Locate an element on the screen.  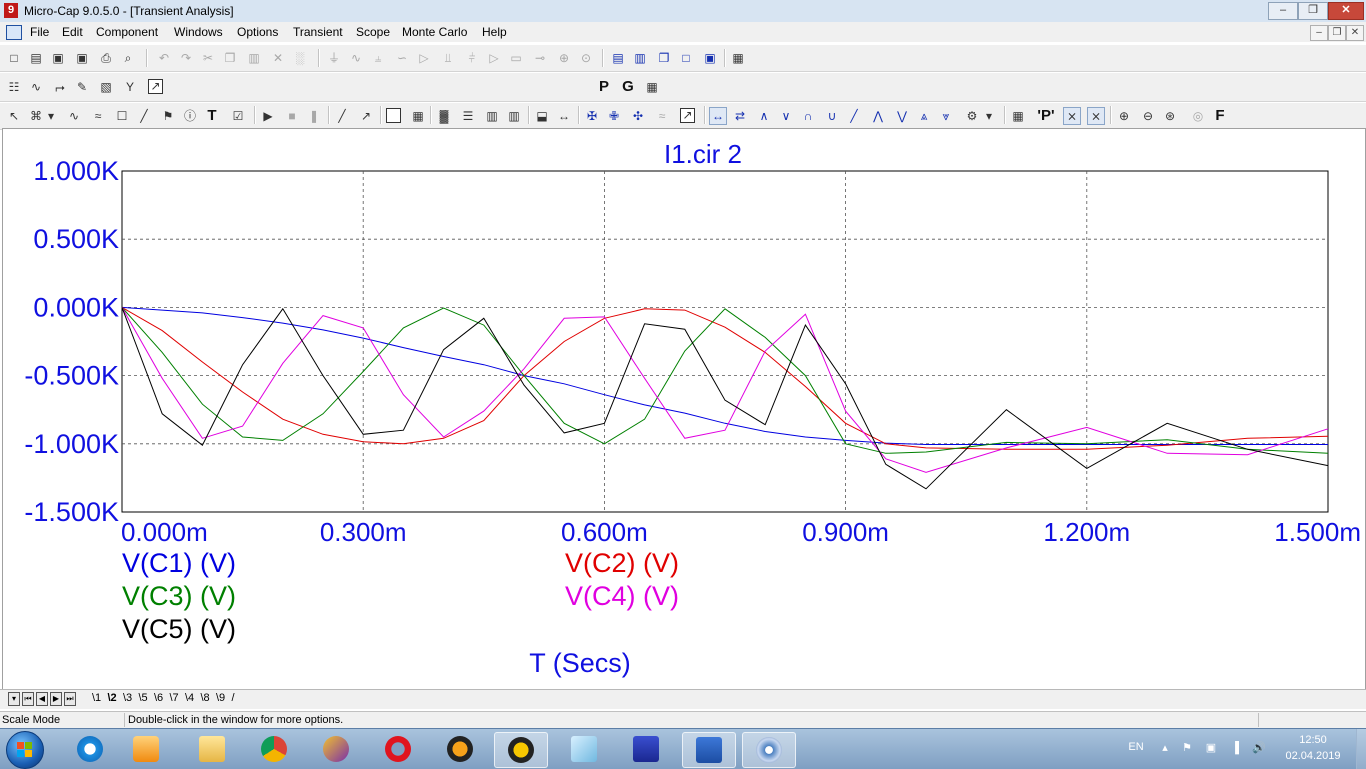
p-icon: P is located at coordinates (604, 87).